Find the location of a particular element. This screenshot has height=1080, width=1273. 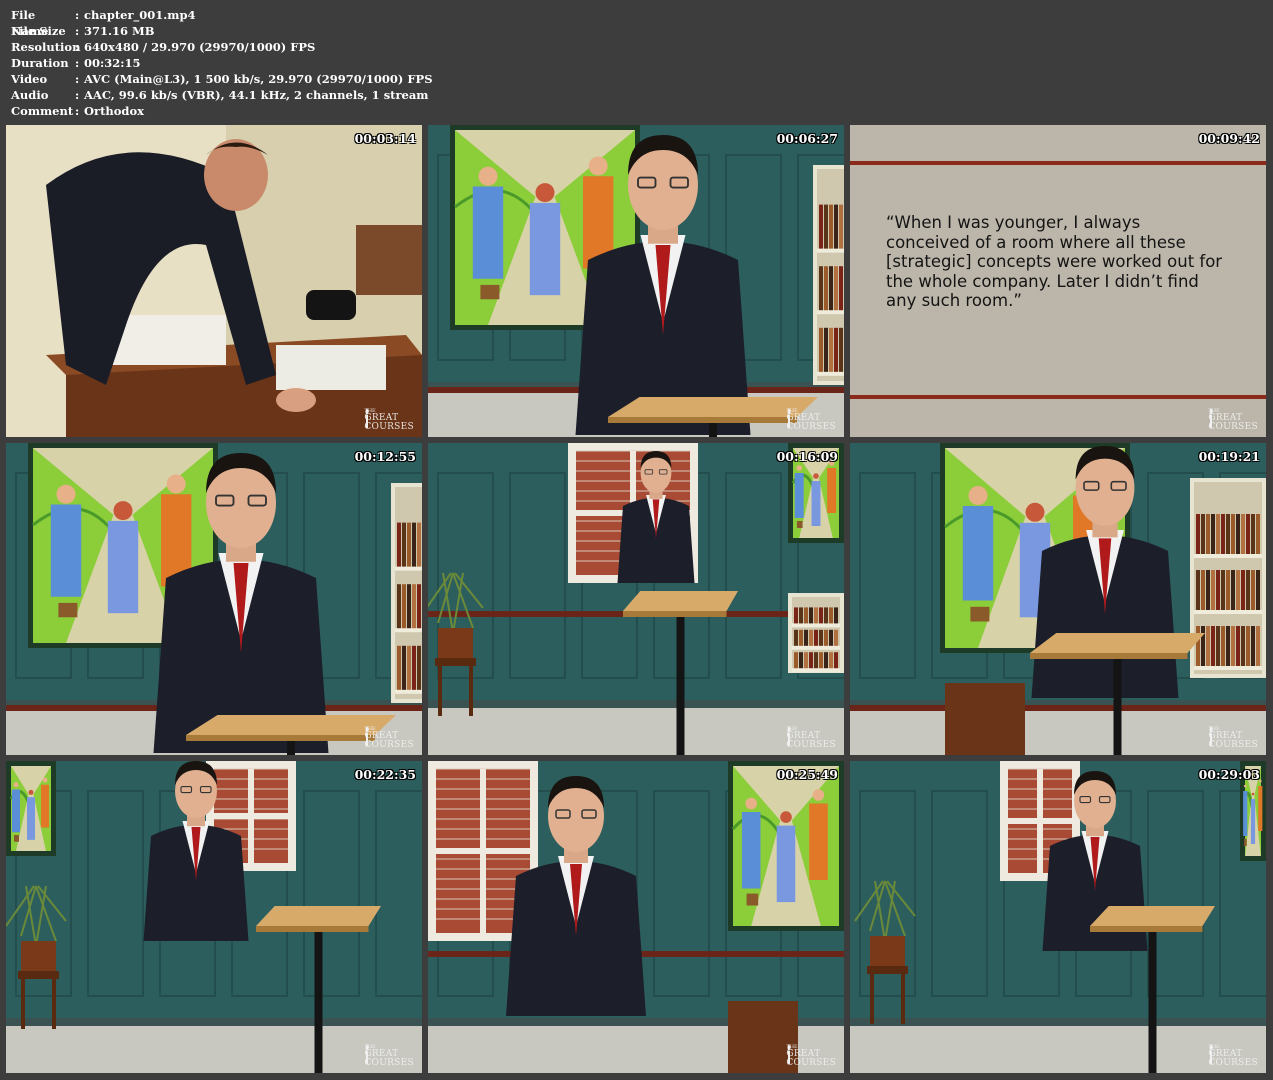

thumbnail-frame: 00:03:14 THE GREAT COURSES is located at coordinates (214, 281).